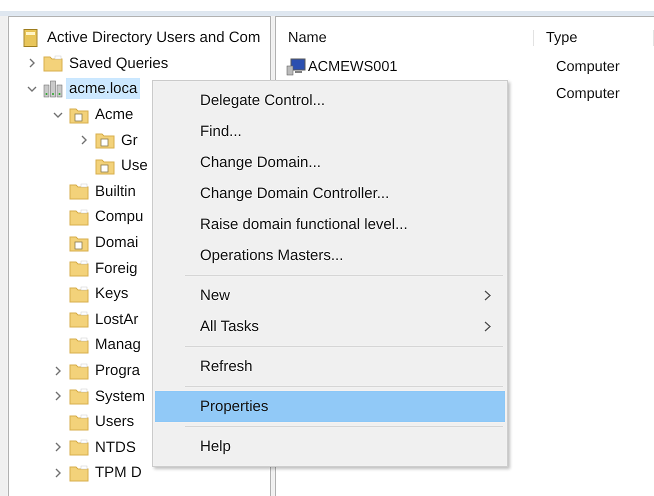 The width and height of the screenshot is (654, 496). Describe the element at coordinates (119, 217) in the screenshot. I see `tree-item: Compu` at that location.